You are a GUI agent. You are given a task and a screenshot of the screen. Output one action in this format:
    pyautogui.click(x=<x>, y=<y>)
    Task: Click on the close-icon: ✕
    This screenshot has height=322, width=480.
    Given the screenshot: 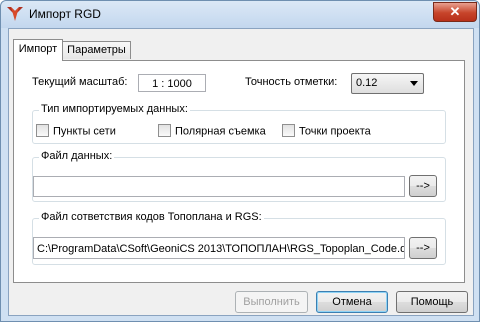 What is the action you would take?
    pyautogui.click(x=455, y=11)
    